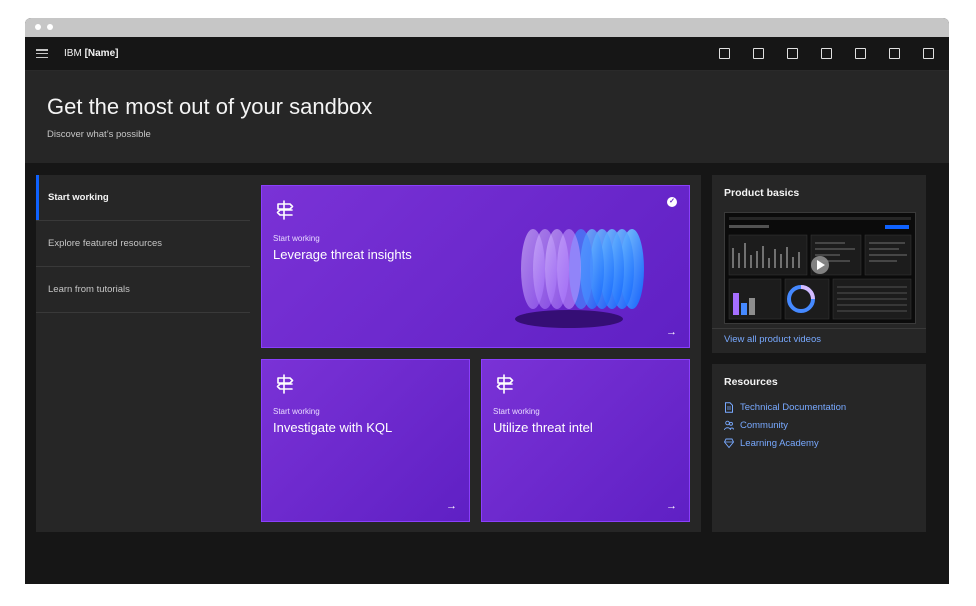  Describe the element at coordinates (487, 27) in the screenshot. I see `window-chrome` at that location.